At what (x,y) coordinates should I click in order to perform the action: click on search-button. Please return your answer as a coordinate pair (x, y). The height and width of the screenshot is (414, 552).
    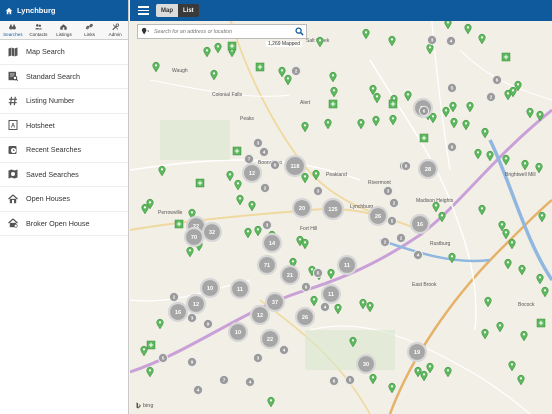
    Looking at the image, I should click on (299, 31).